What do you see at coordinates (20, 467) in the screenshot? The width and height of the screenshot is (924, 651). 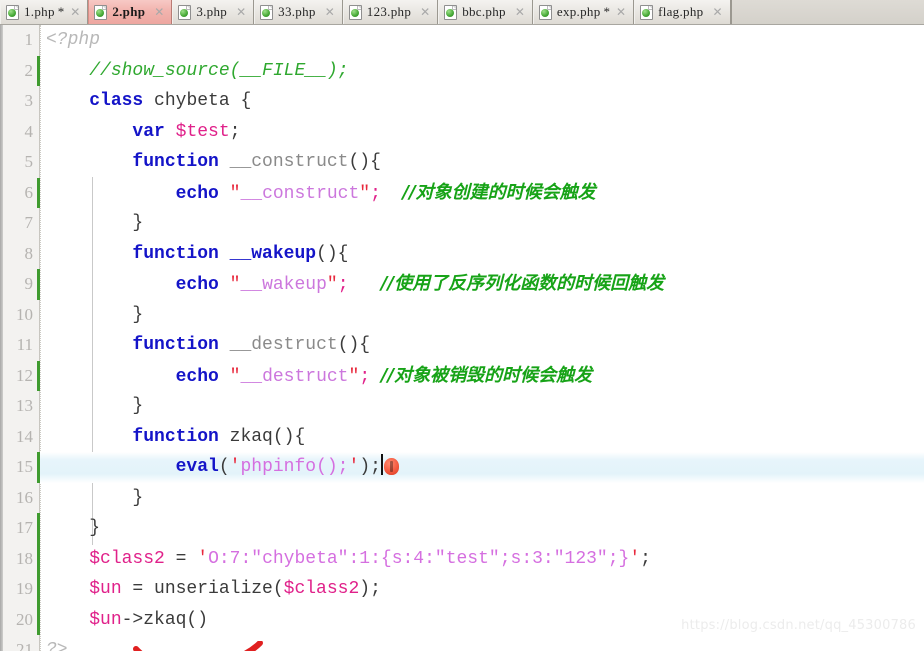 I see `line-number: 15` at bounding box center [20, 467].